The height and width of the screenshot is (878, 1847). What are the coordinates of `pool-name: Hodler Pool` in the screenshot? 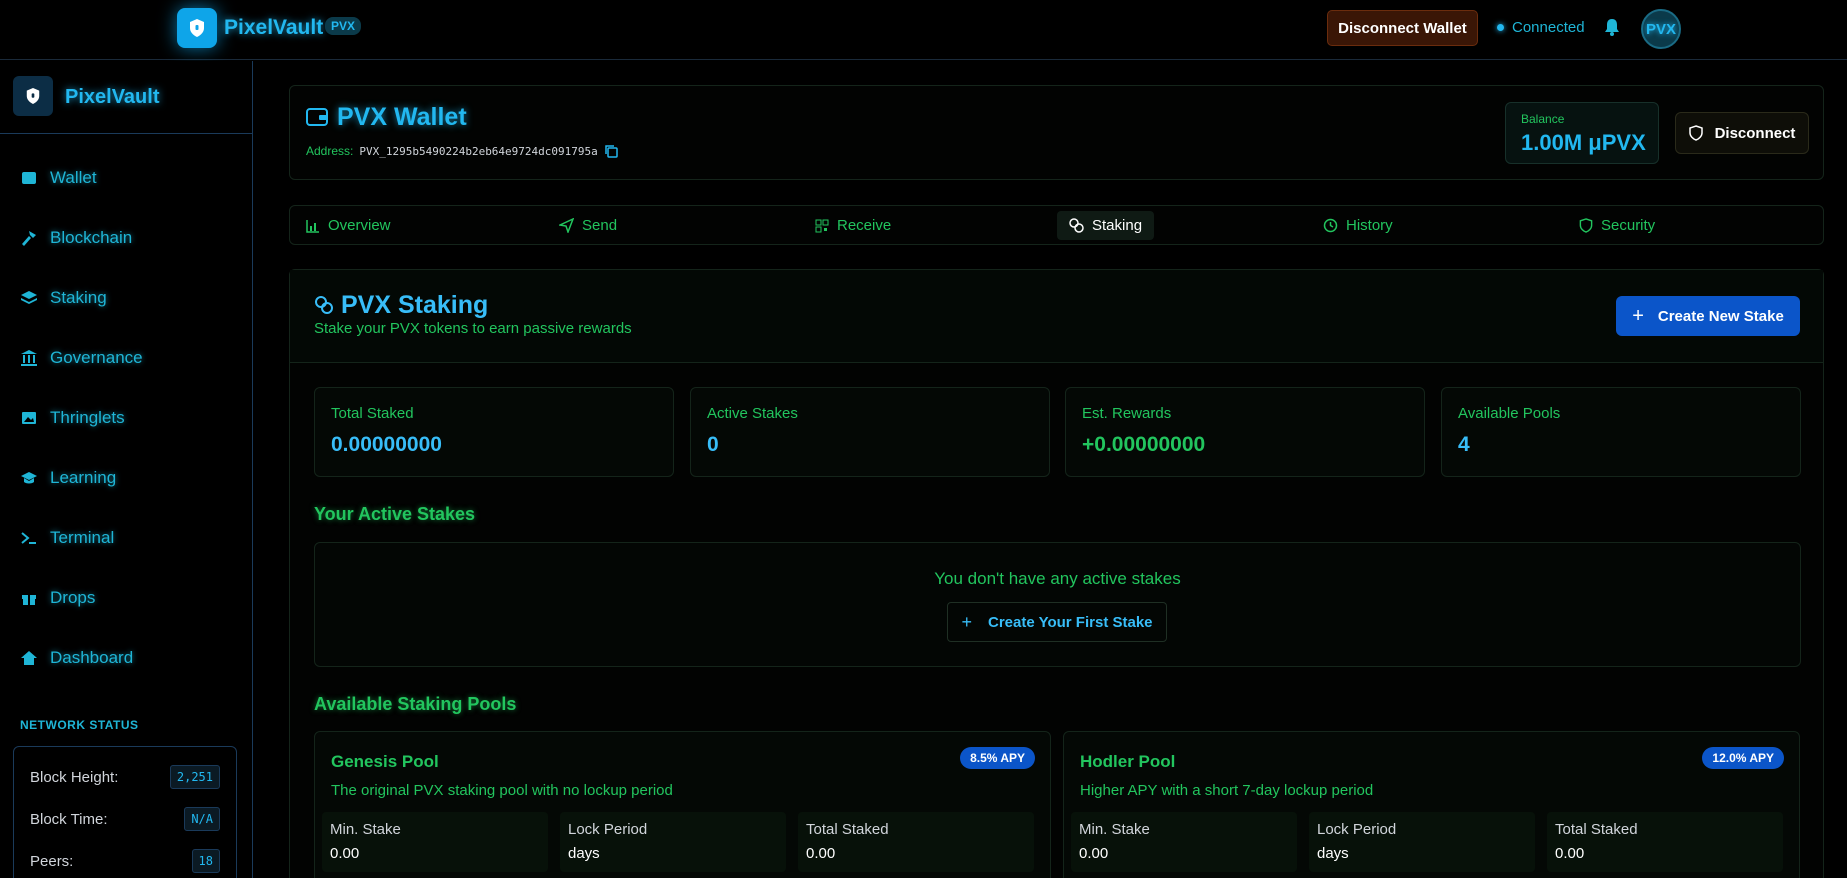 It's located at (1128, 761).